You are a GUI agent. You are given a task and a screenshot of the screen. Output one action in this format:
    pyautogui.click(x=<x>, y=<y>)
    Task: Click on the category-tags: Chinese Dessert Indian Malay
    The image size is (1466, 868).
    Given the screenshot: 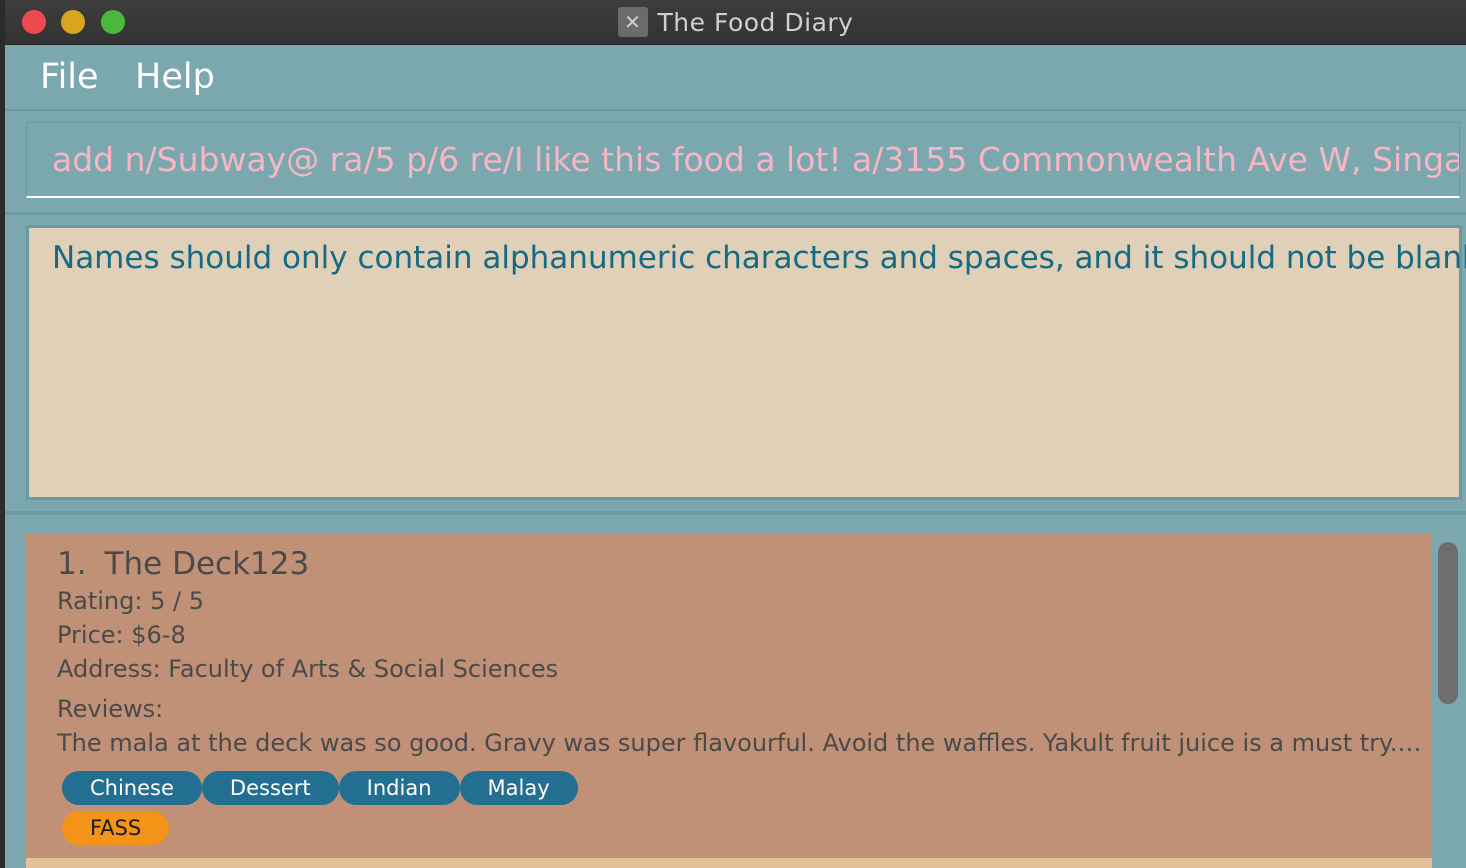 What is the action you would take?
    pyautogui.click(x=320, y=788)
    